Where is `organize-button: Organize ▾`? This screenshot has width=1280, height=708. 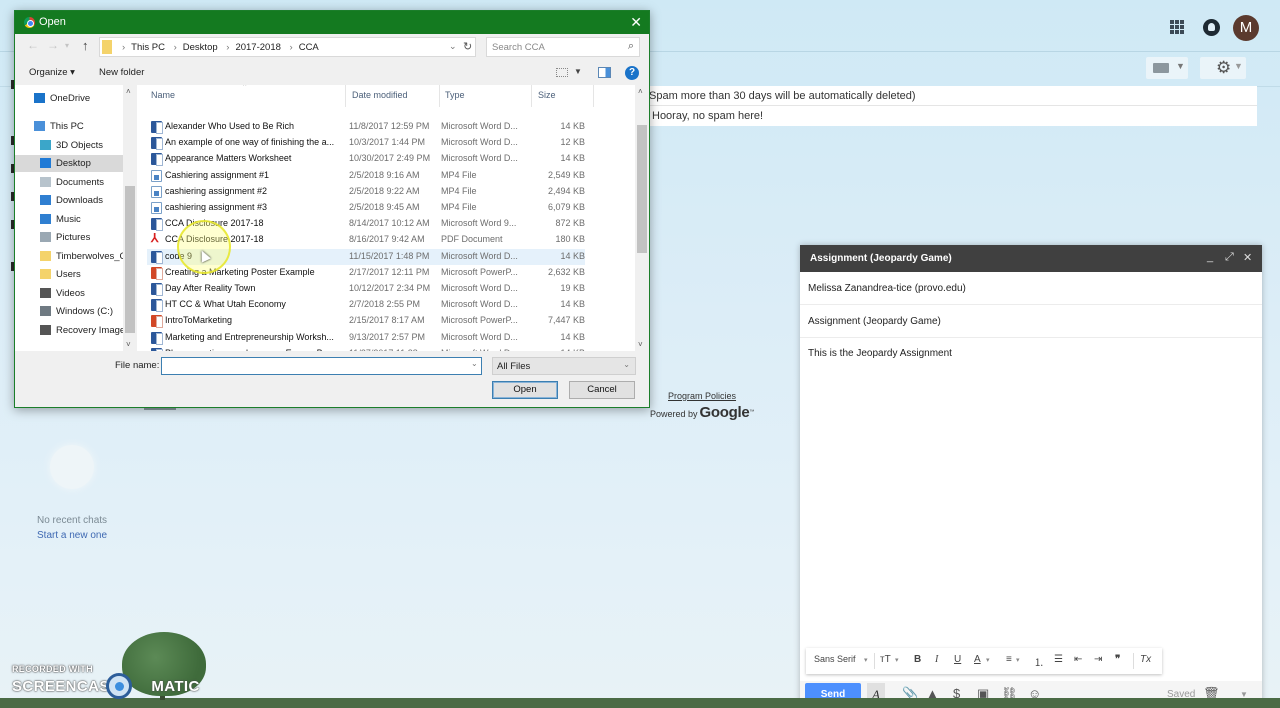 organize-button: Organize ▾ is located at coordinates (52, 72).